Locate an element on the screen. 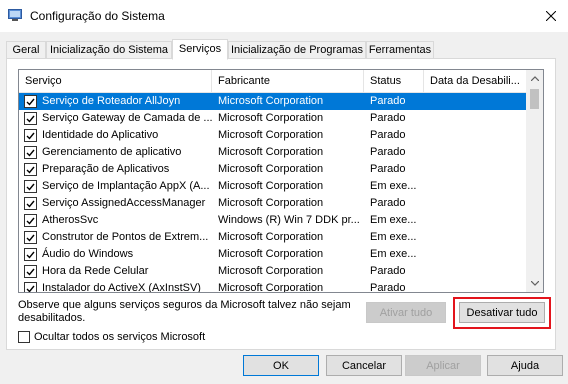  tab-inicializacao-programas: Inicialização de Programas is located at coordinates (297, 49).